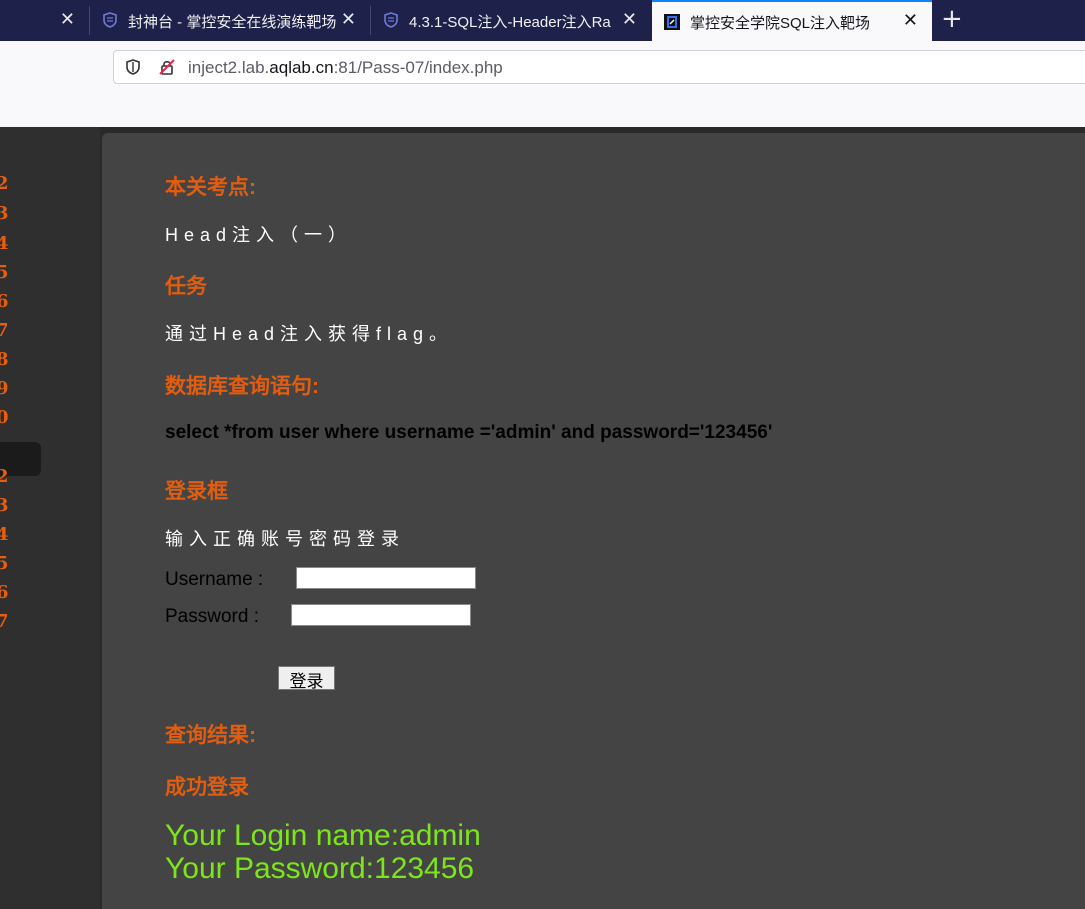 This screenshot has width=1085, height=909. I want to click on result-login-name: Your Login name:admin, so click(323, 835).